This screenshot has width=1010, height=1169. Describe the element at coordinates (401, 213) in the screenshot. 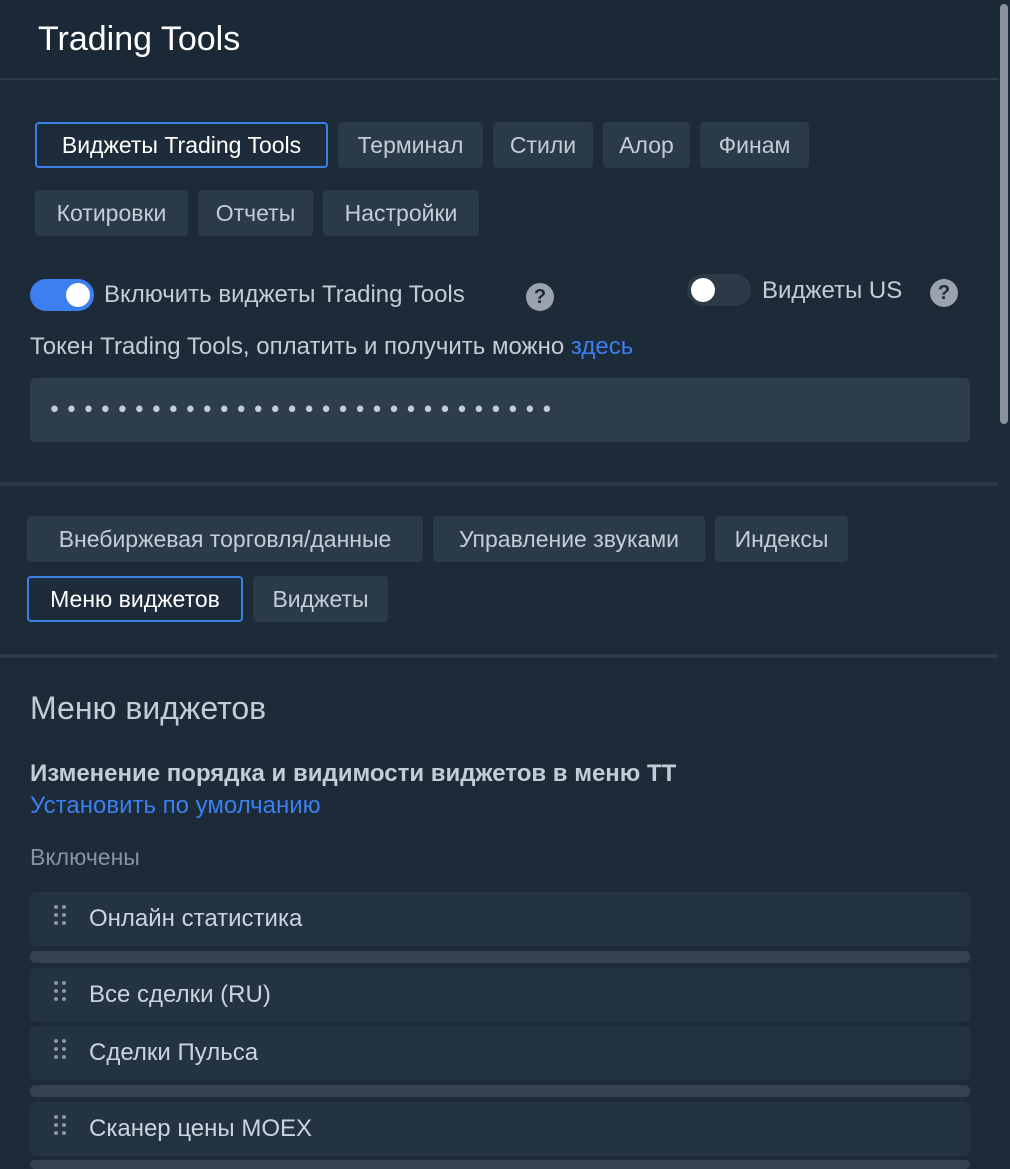

I see `tab-settings: Настройки` at that location.